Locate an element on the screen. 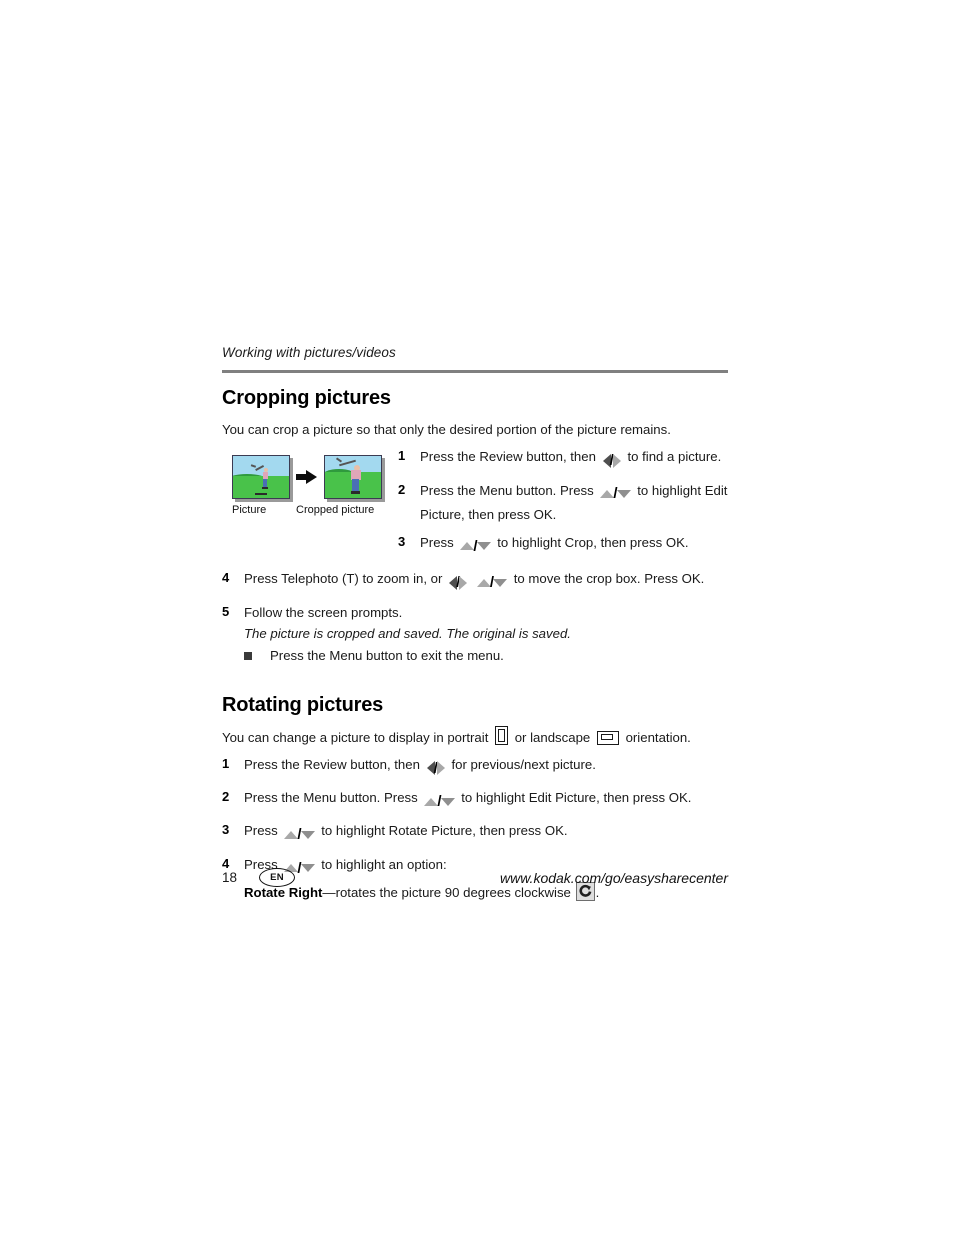 The image size is (954, 1235). figure-captions: Picture Cropped picture is located at coordinates (317, 510).